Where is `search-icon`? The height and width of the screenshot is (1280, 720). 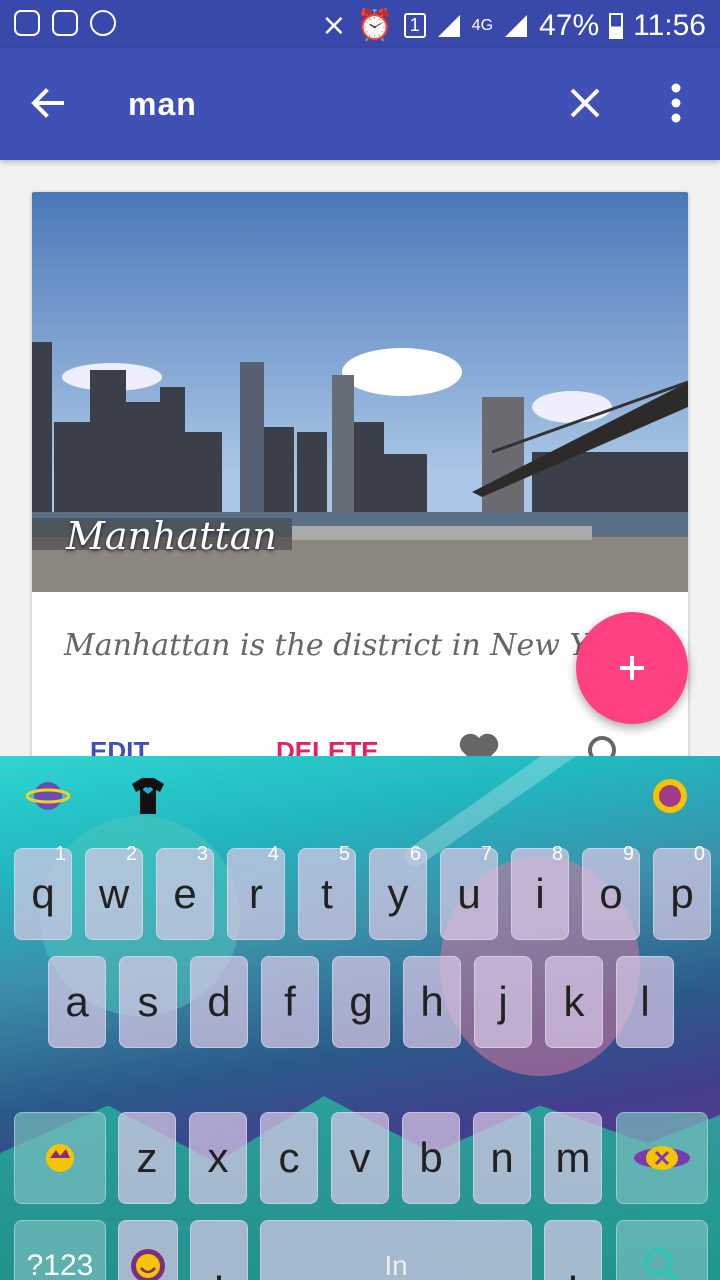 search-icon is located at coordinates (662, 1264).